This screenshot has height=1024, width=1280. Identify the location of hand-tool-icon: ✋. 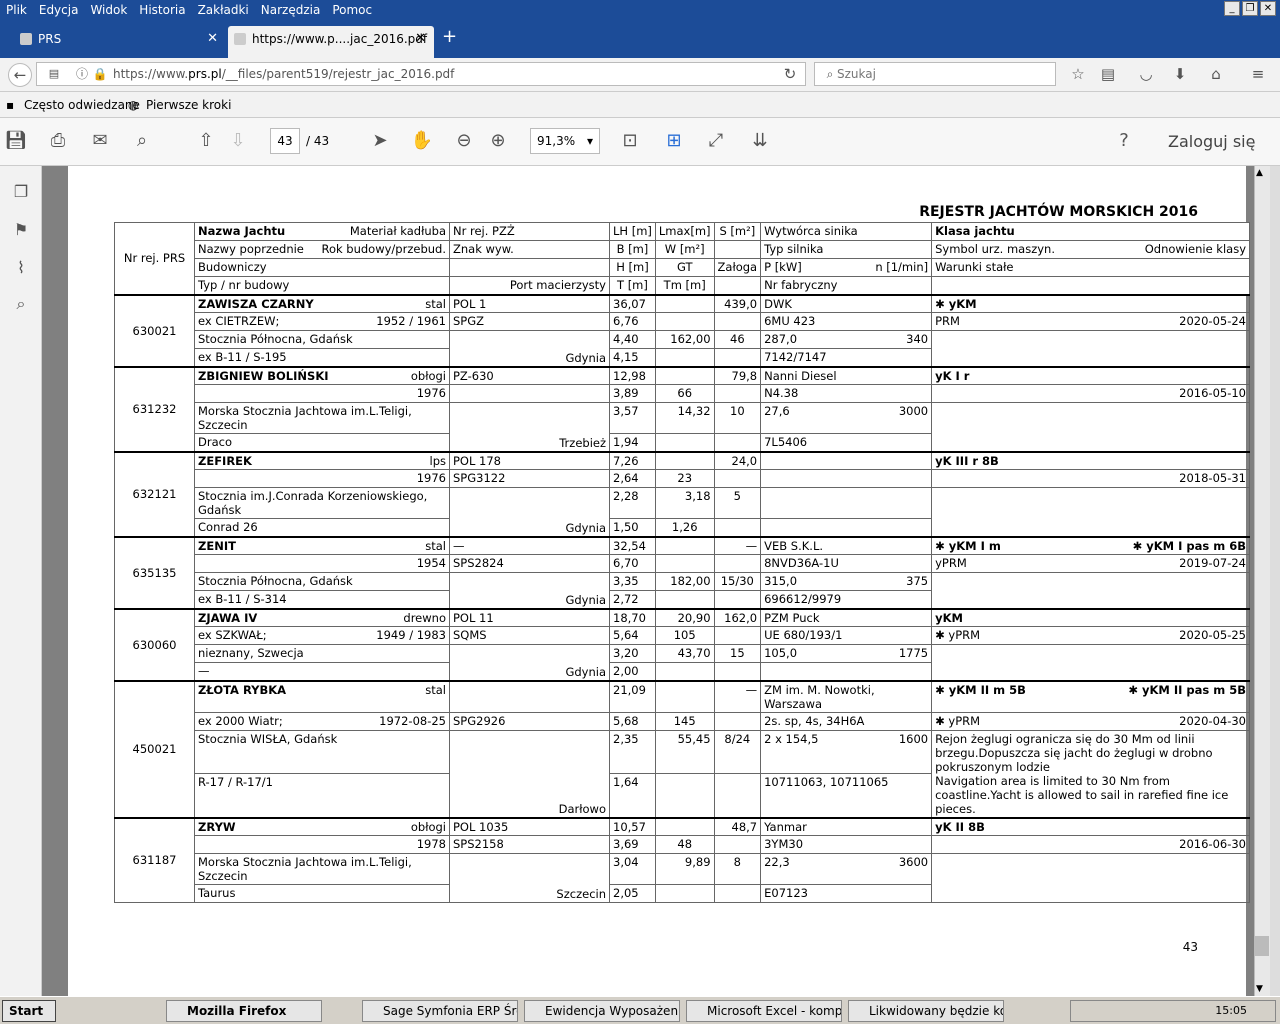
(422, 142).